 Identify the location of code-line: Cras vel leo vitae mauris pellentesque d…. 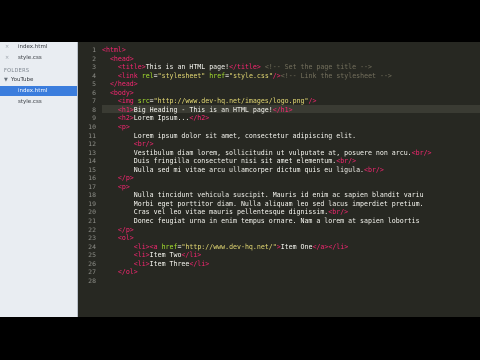
(225, 212).